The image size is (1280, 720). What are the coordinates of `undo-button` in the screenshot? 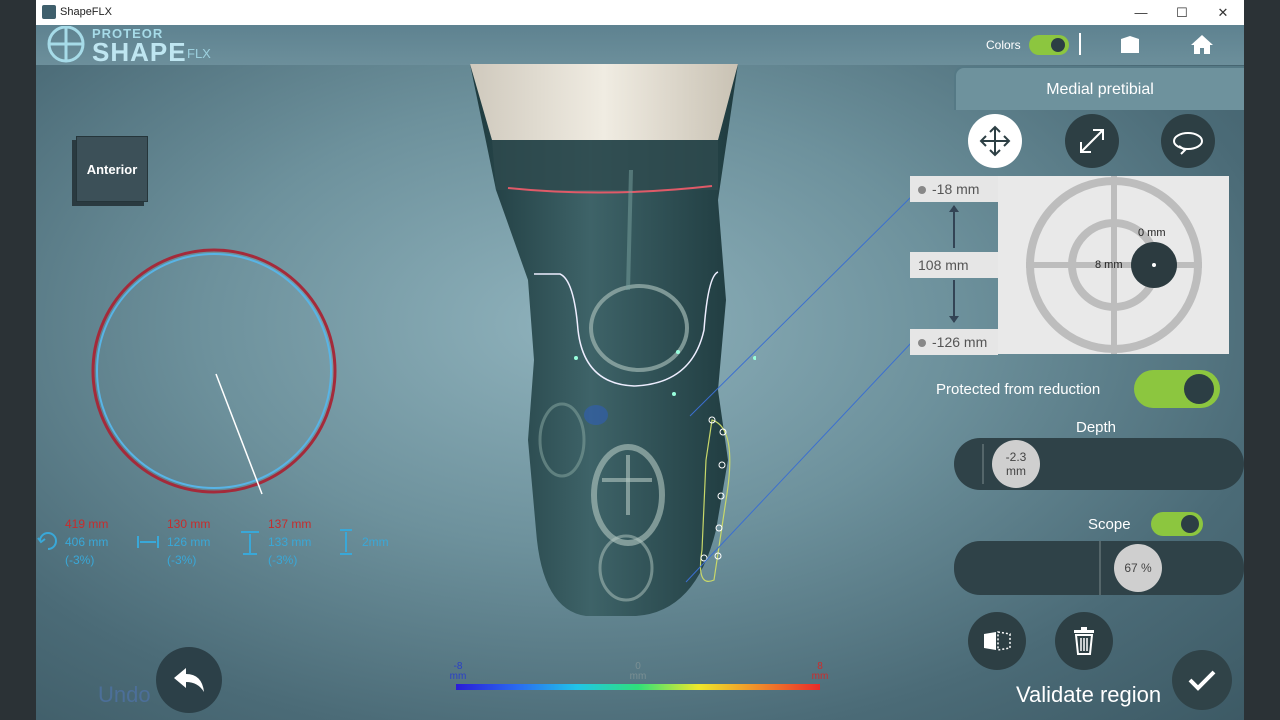 It's located at (189, 680).